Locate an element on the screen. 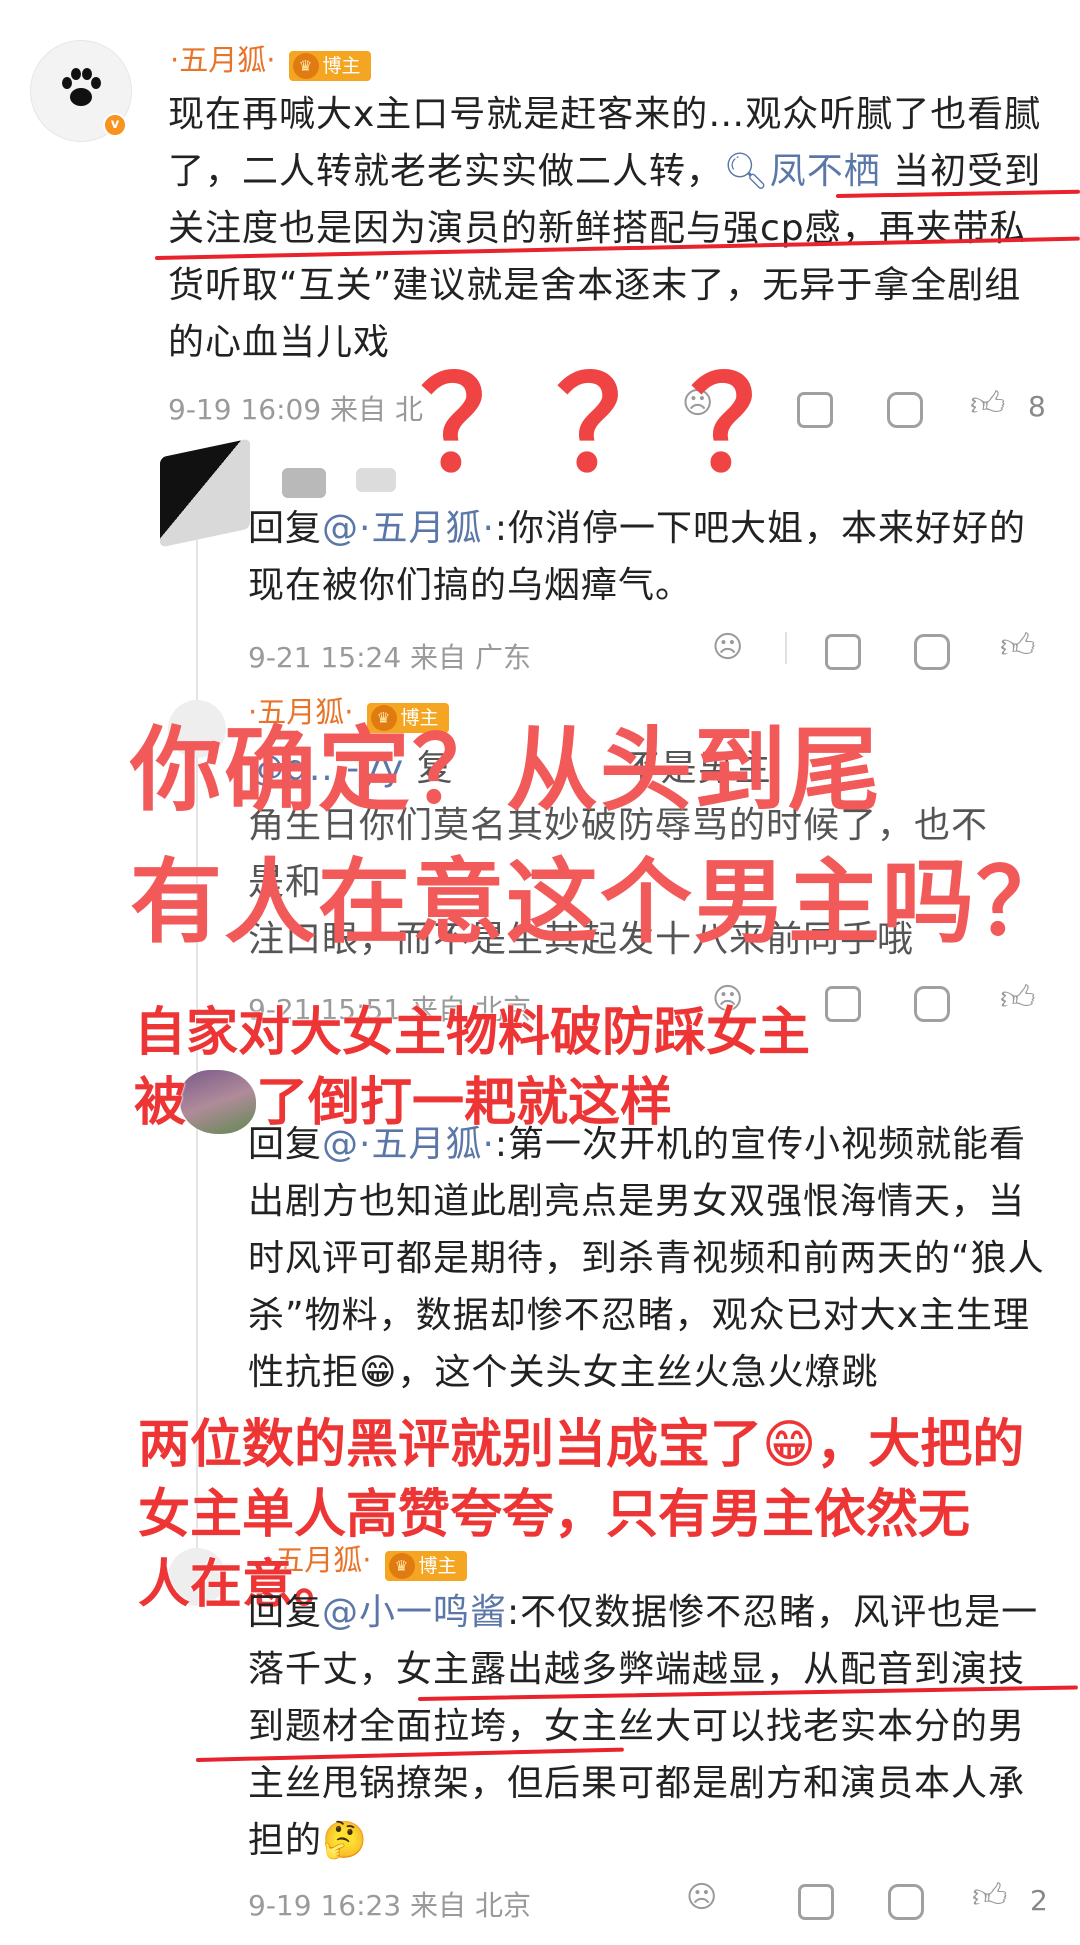 The image size is (1080, 1945). author-avatar: v is located at coordinates (81, 91).